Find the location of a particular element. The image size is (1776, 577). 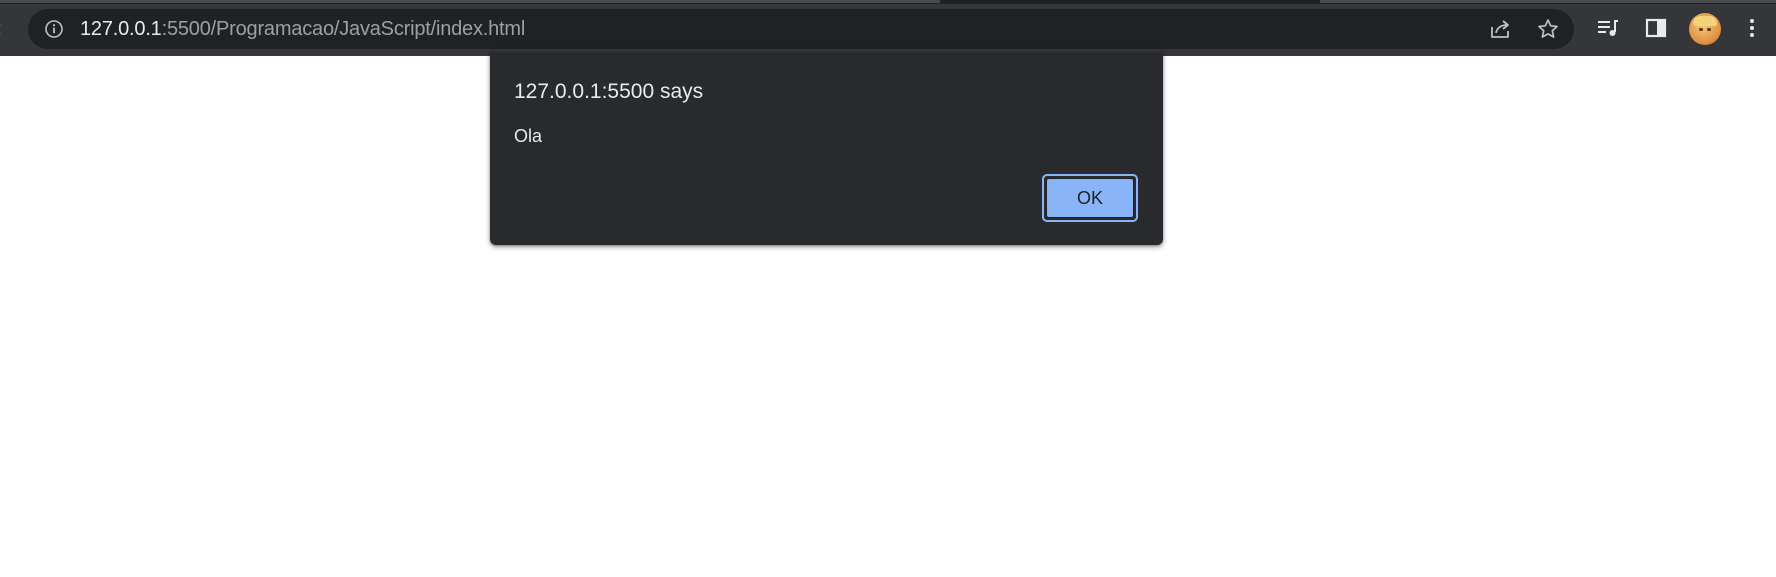

url-host: 127.0.0.1 is located at coordinates (121, 29).